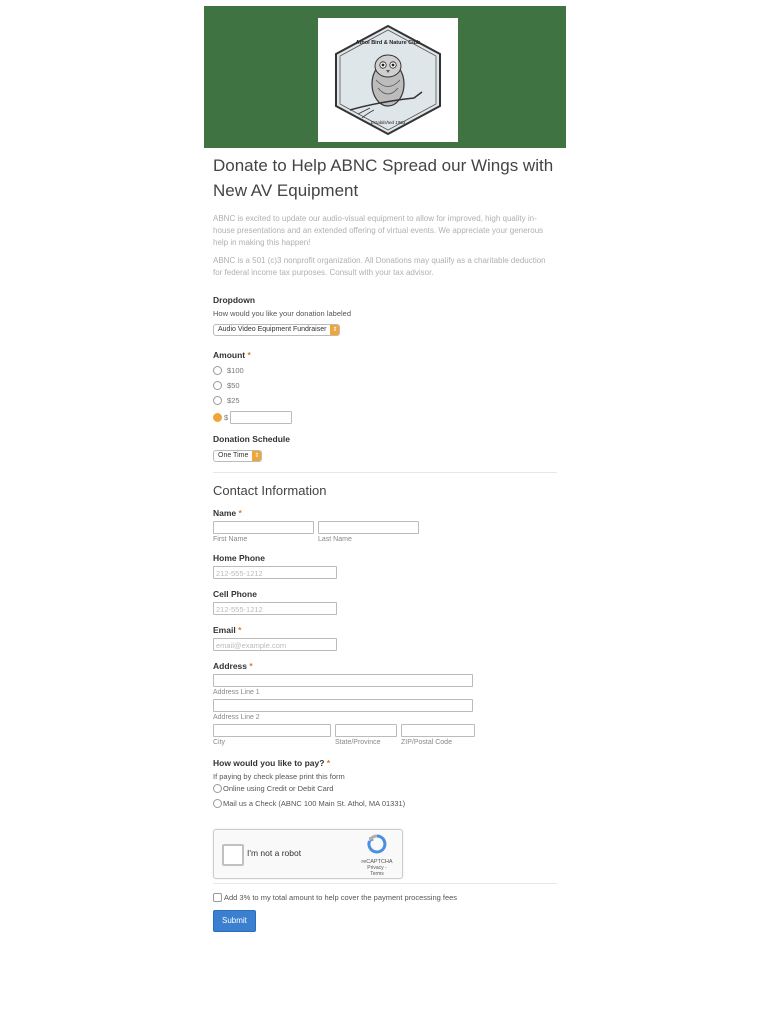  I want to click on last-name-input, so click(368, 527).